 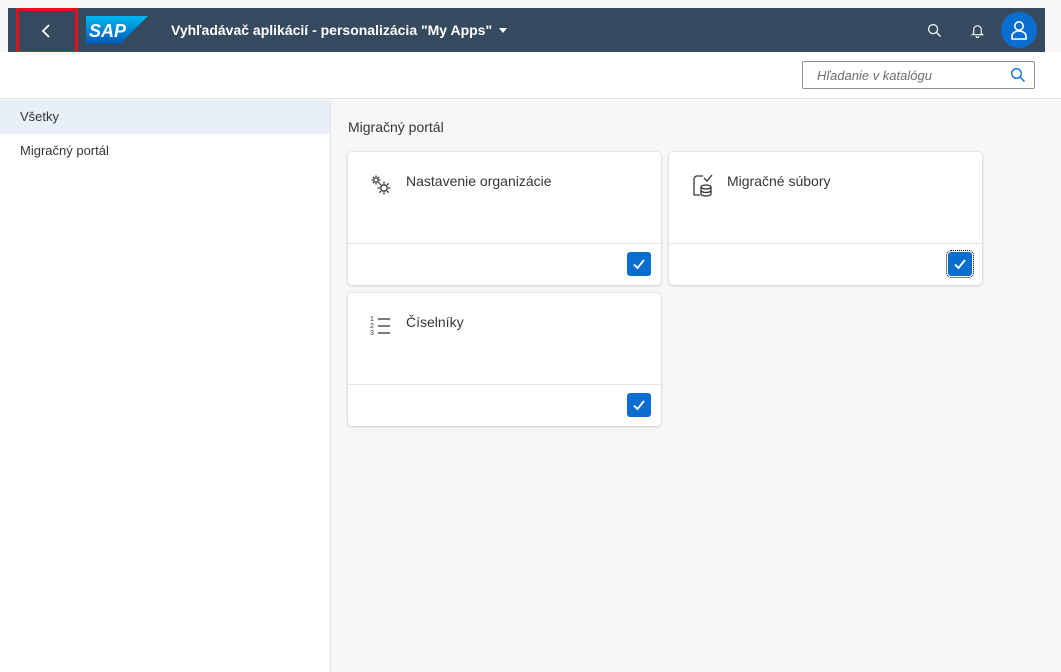 I want to click on tile-title: Nastavenie organizácie, so click(x=479, y=181).